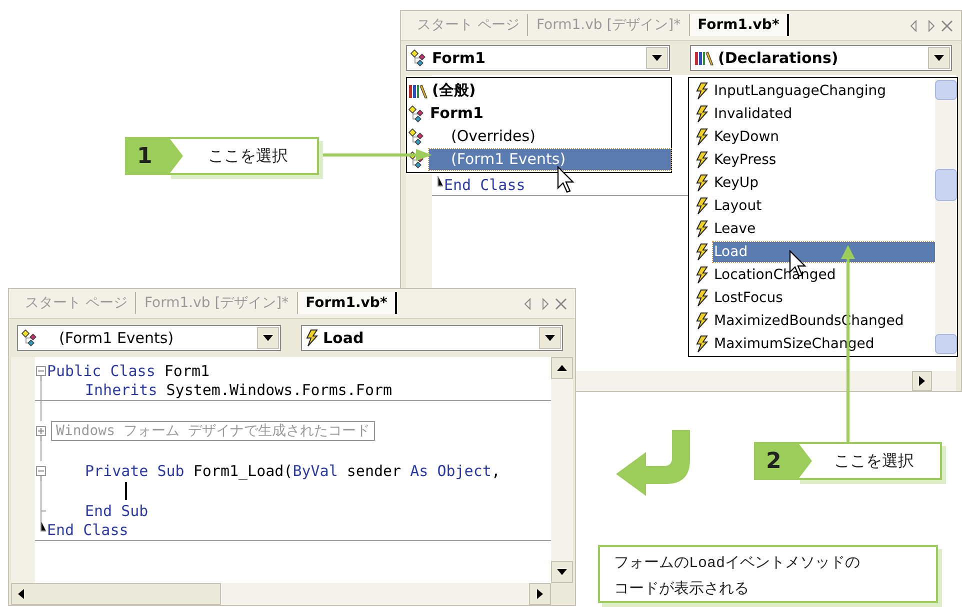 This screenshot has width=962, height=607. I want to click on list-item: Load, so click(824, 252).